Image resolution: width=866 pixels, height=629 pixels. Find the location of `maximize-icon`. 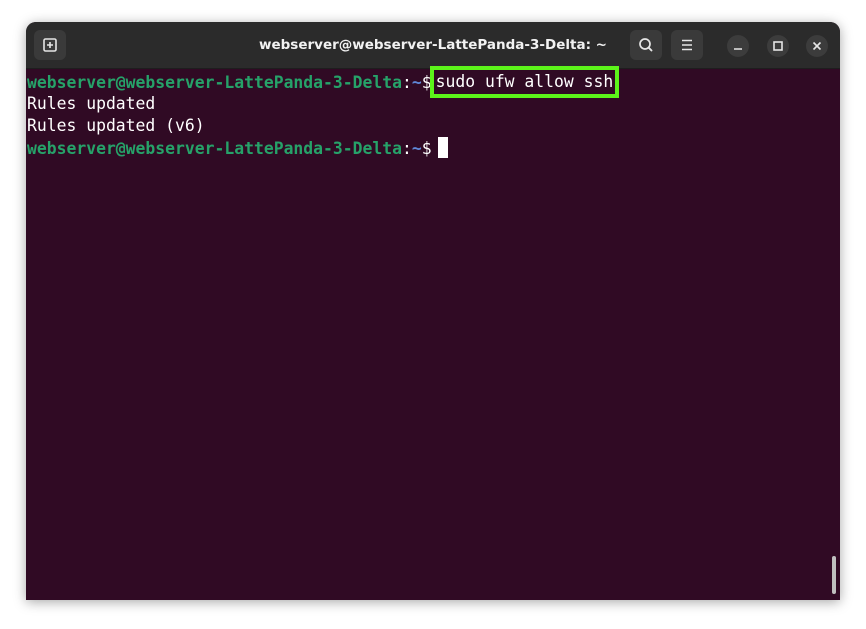

maximize-icon is located at coordinates (778, 46).